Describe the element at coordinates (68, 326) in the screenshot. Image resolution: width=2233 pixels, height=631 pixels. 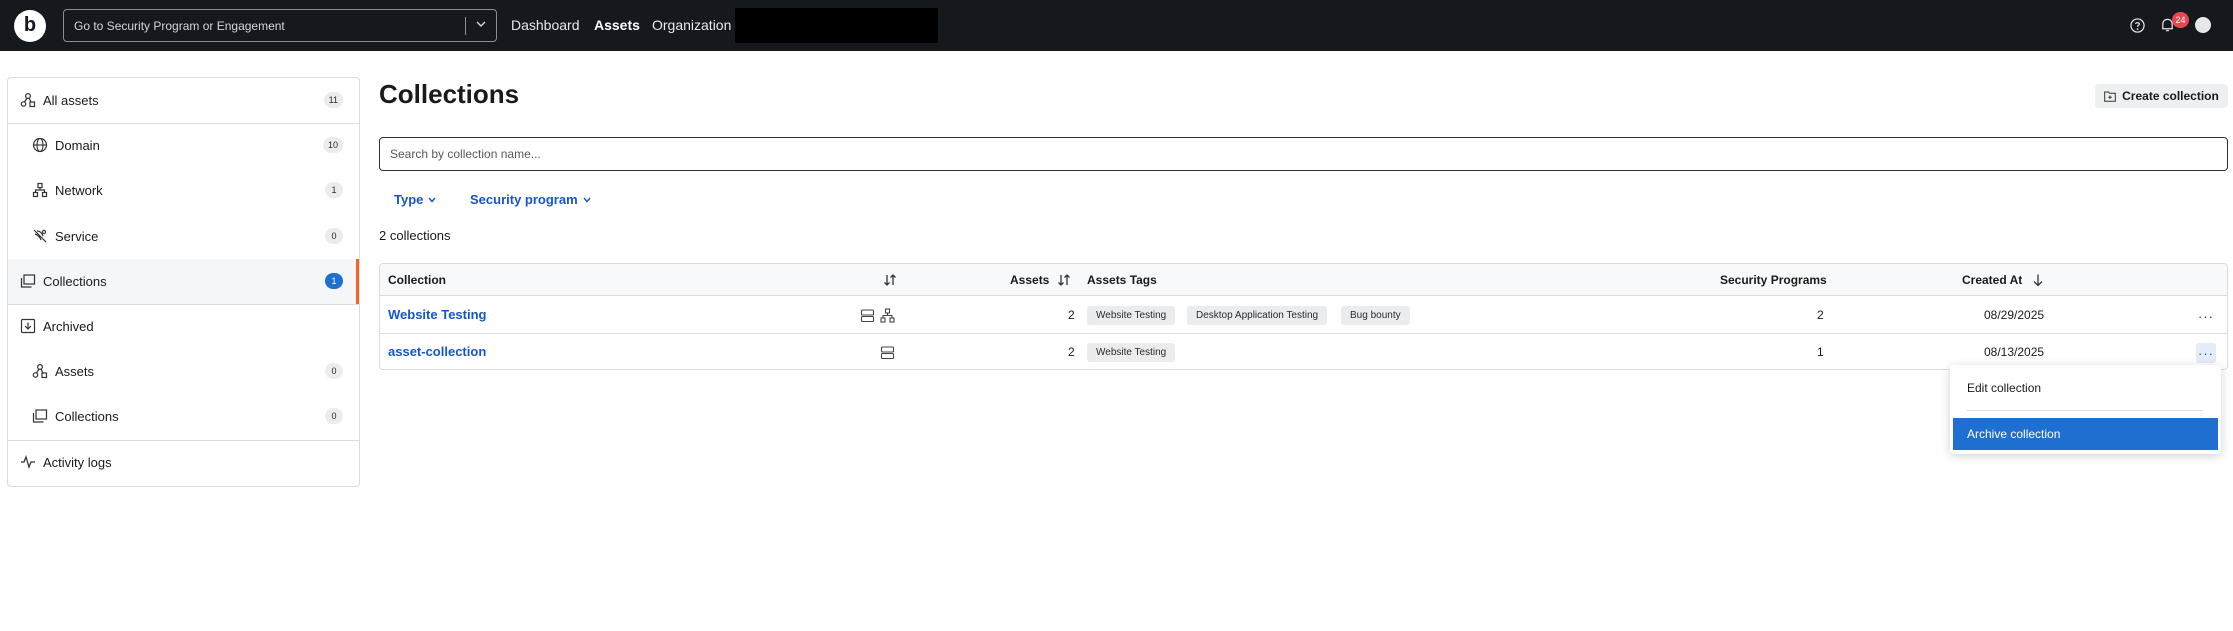
I see `sidebar-item-label: Archived` at that location.